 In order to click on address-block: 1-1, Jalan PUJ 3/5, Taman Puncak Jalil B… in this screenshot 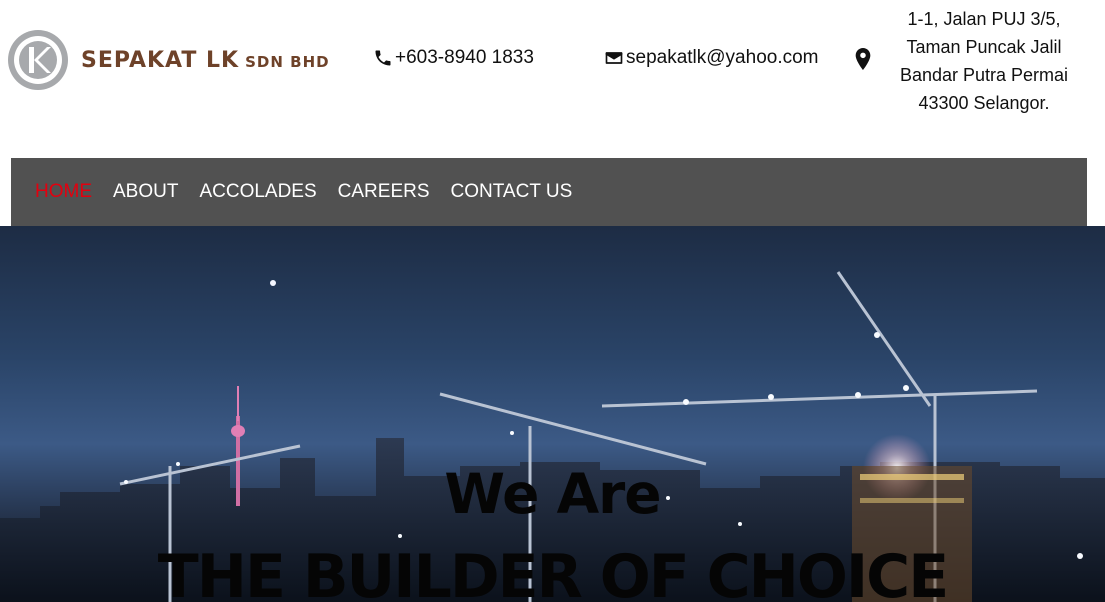, I will do `click(984, 61)`.